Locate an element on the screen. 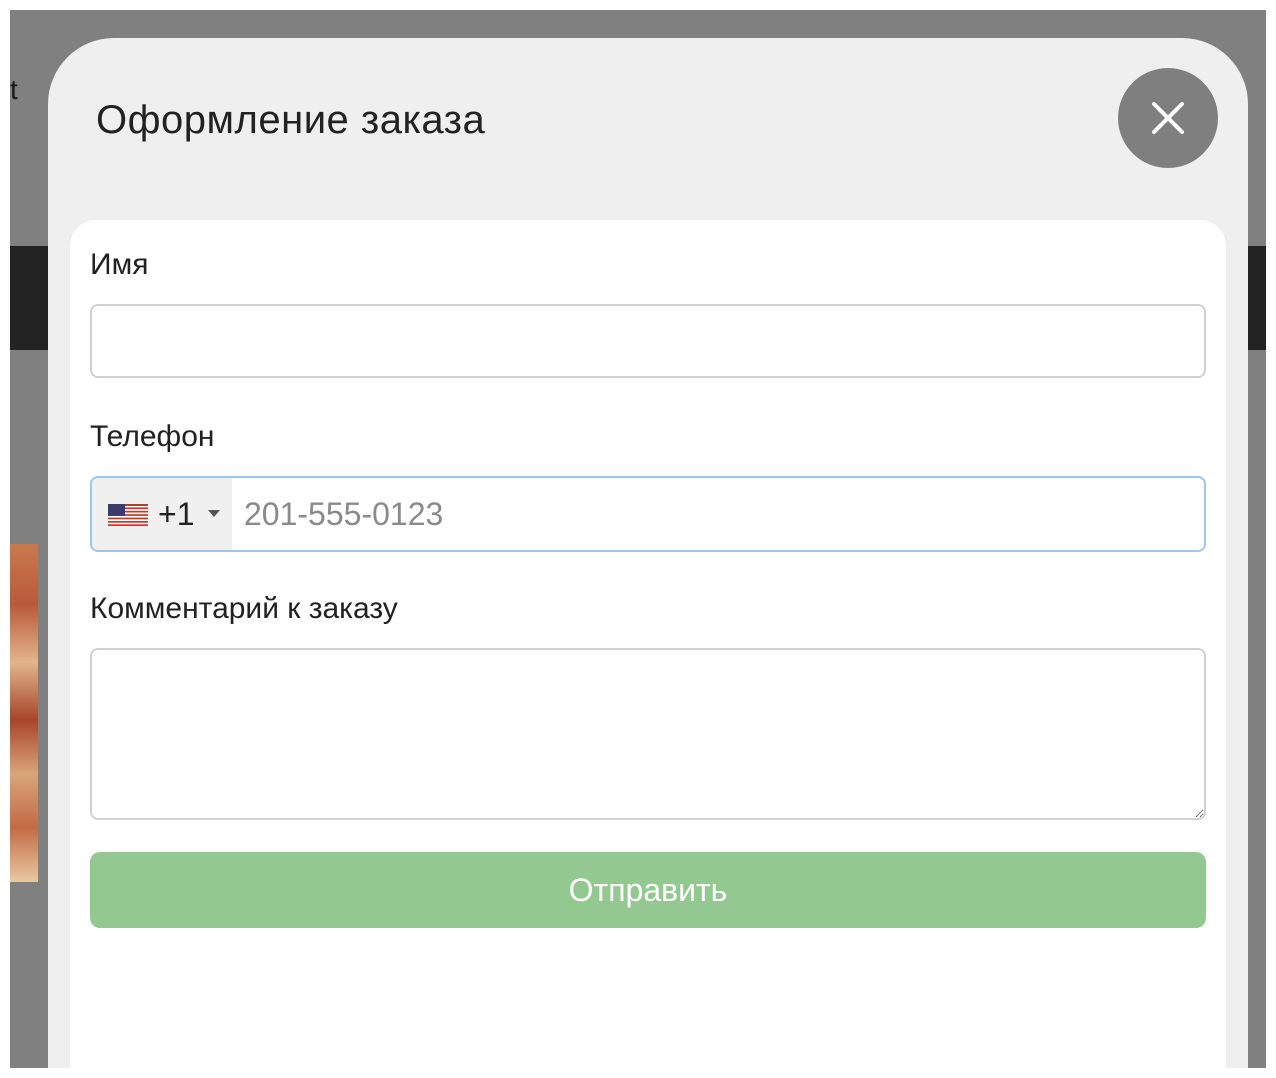 This screenshot has width=1276, height=1078. name-input is located at coordinates (648, 341).